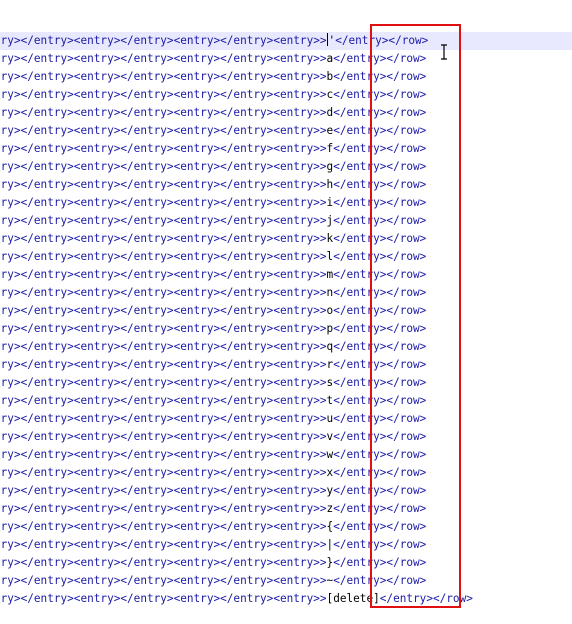 The height and width of the screenshot is (624, 572). Describe the element at coordinates (353, 598) in the screenshot. I see `entry-value: [delete]` at that location.